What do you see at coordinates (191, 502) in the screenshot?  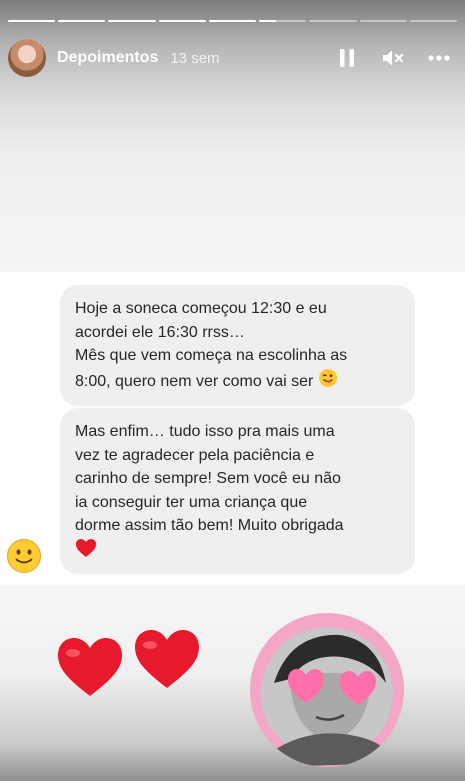 I see `message-line: ia conseguir ter uma criança que` at bounding box center [191, 502].